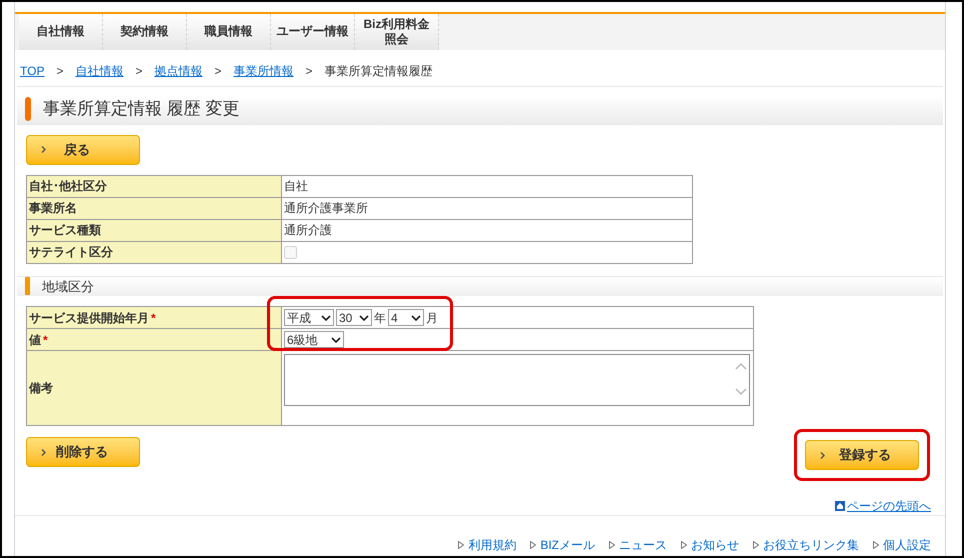  I want to click on register-button: 登録する, so click(862, 455).